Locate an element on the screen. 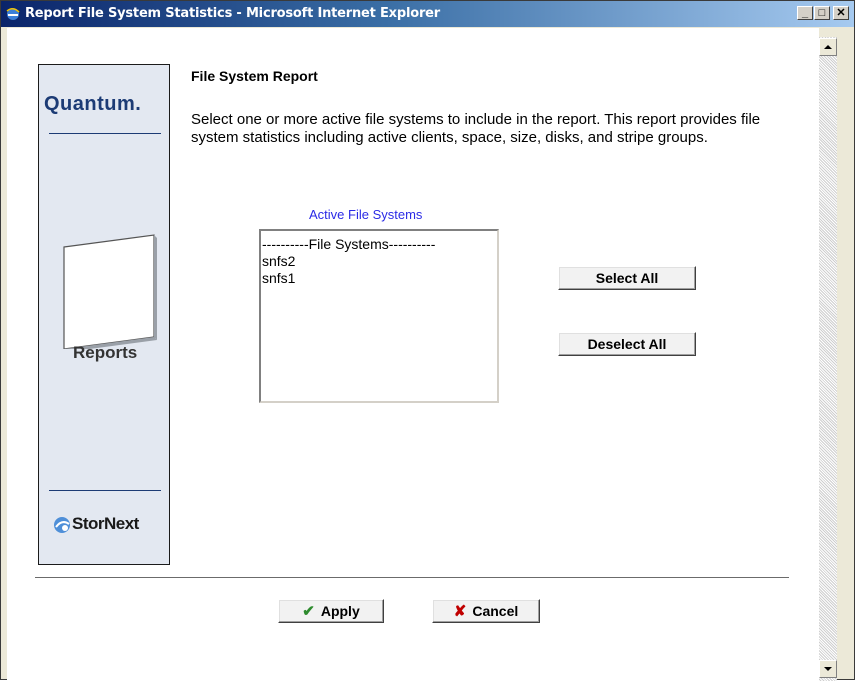 This screenshot has width=855, height=681. arrow-up-icon is located at coordinates (828, 47).